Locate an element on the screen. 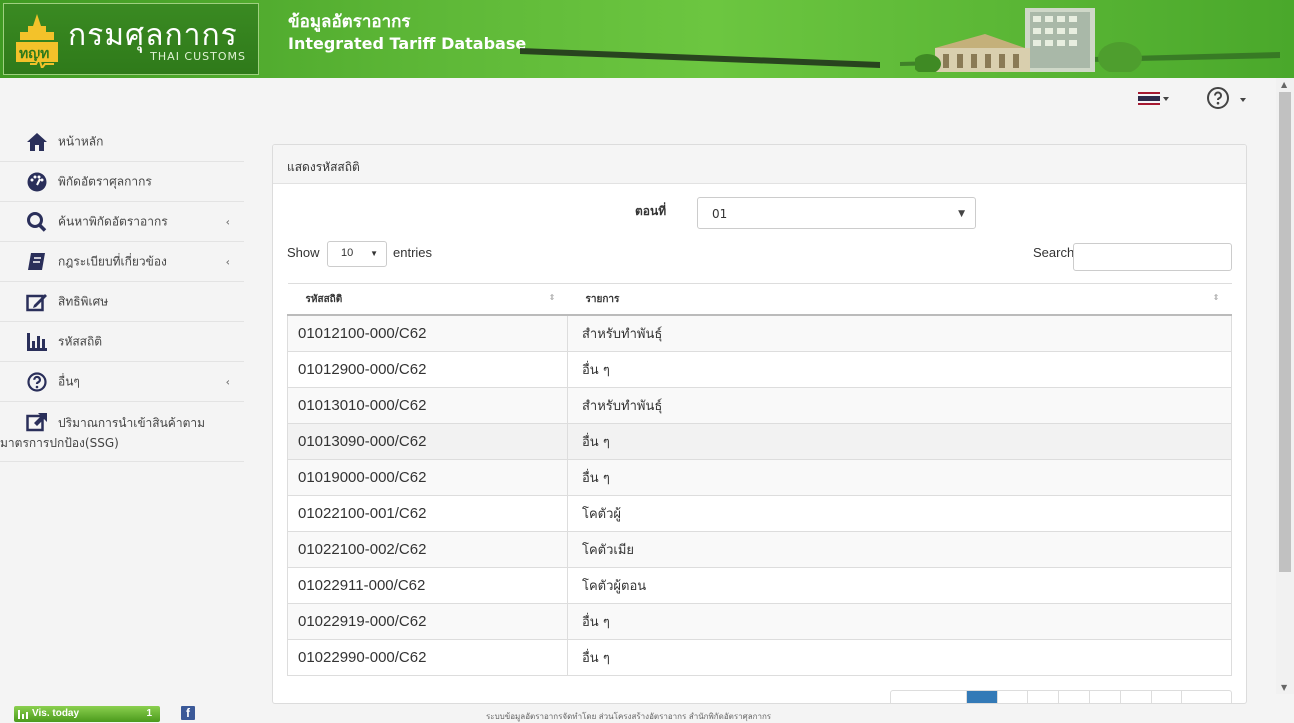 The width and height of the screenshot is (1294, 723). statistics-code-cell: 01012900-000/C62 is located at coordinates (427, 369).